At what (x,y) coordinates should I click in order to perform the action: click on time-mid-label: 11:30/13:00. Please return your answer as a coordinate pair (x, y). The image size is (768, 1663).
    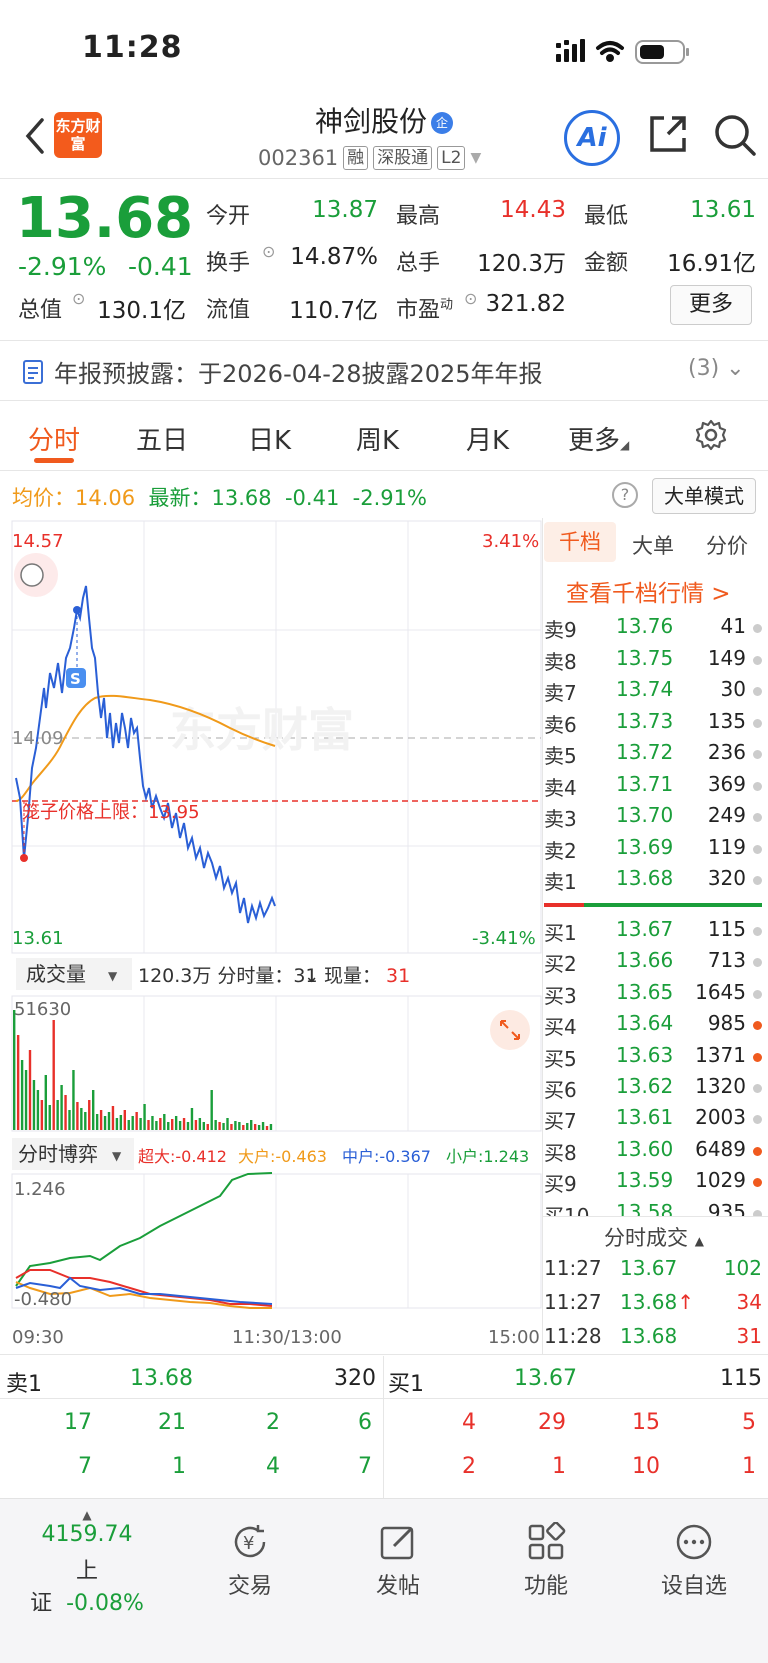
    Looking at the image, I should click on (287, 1337).